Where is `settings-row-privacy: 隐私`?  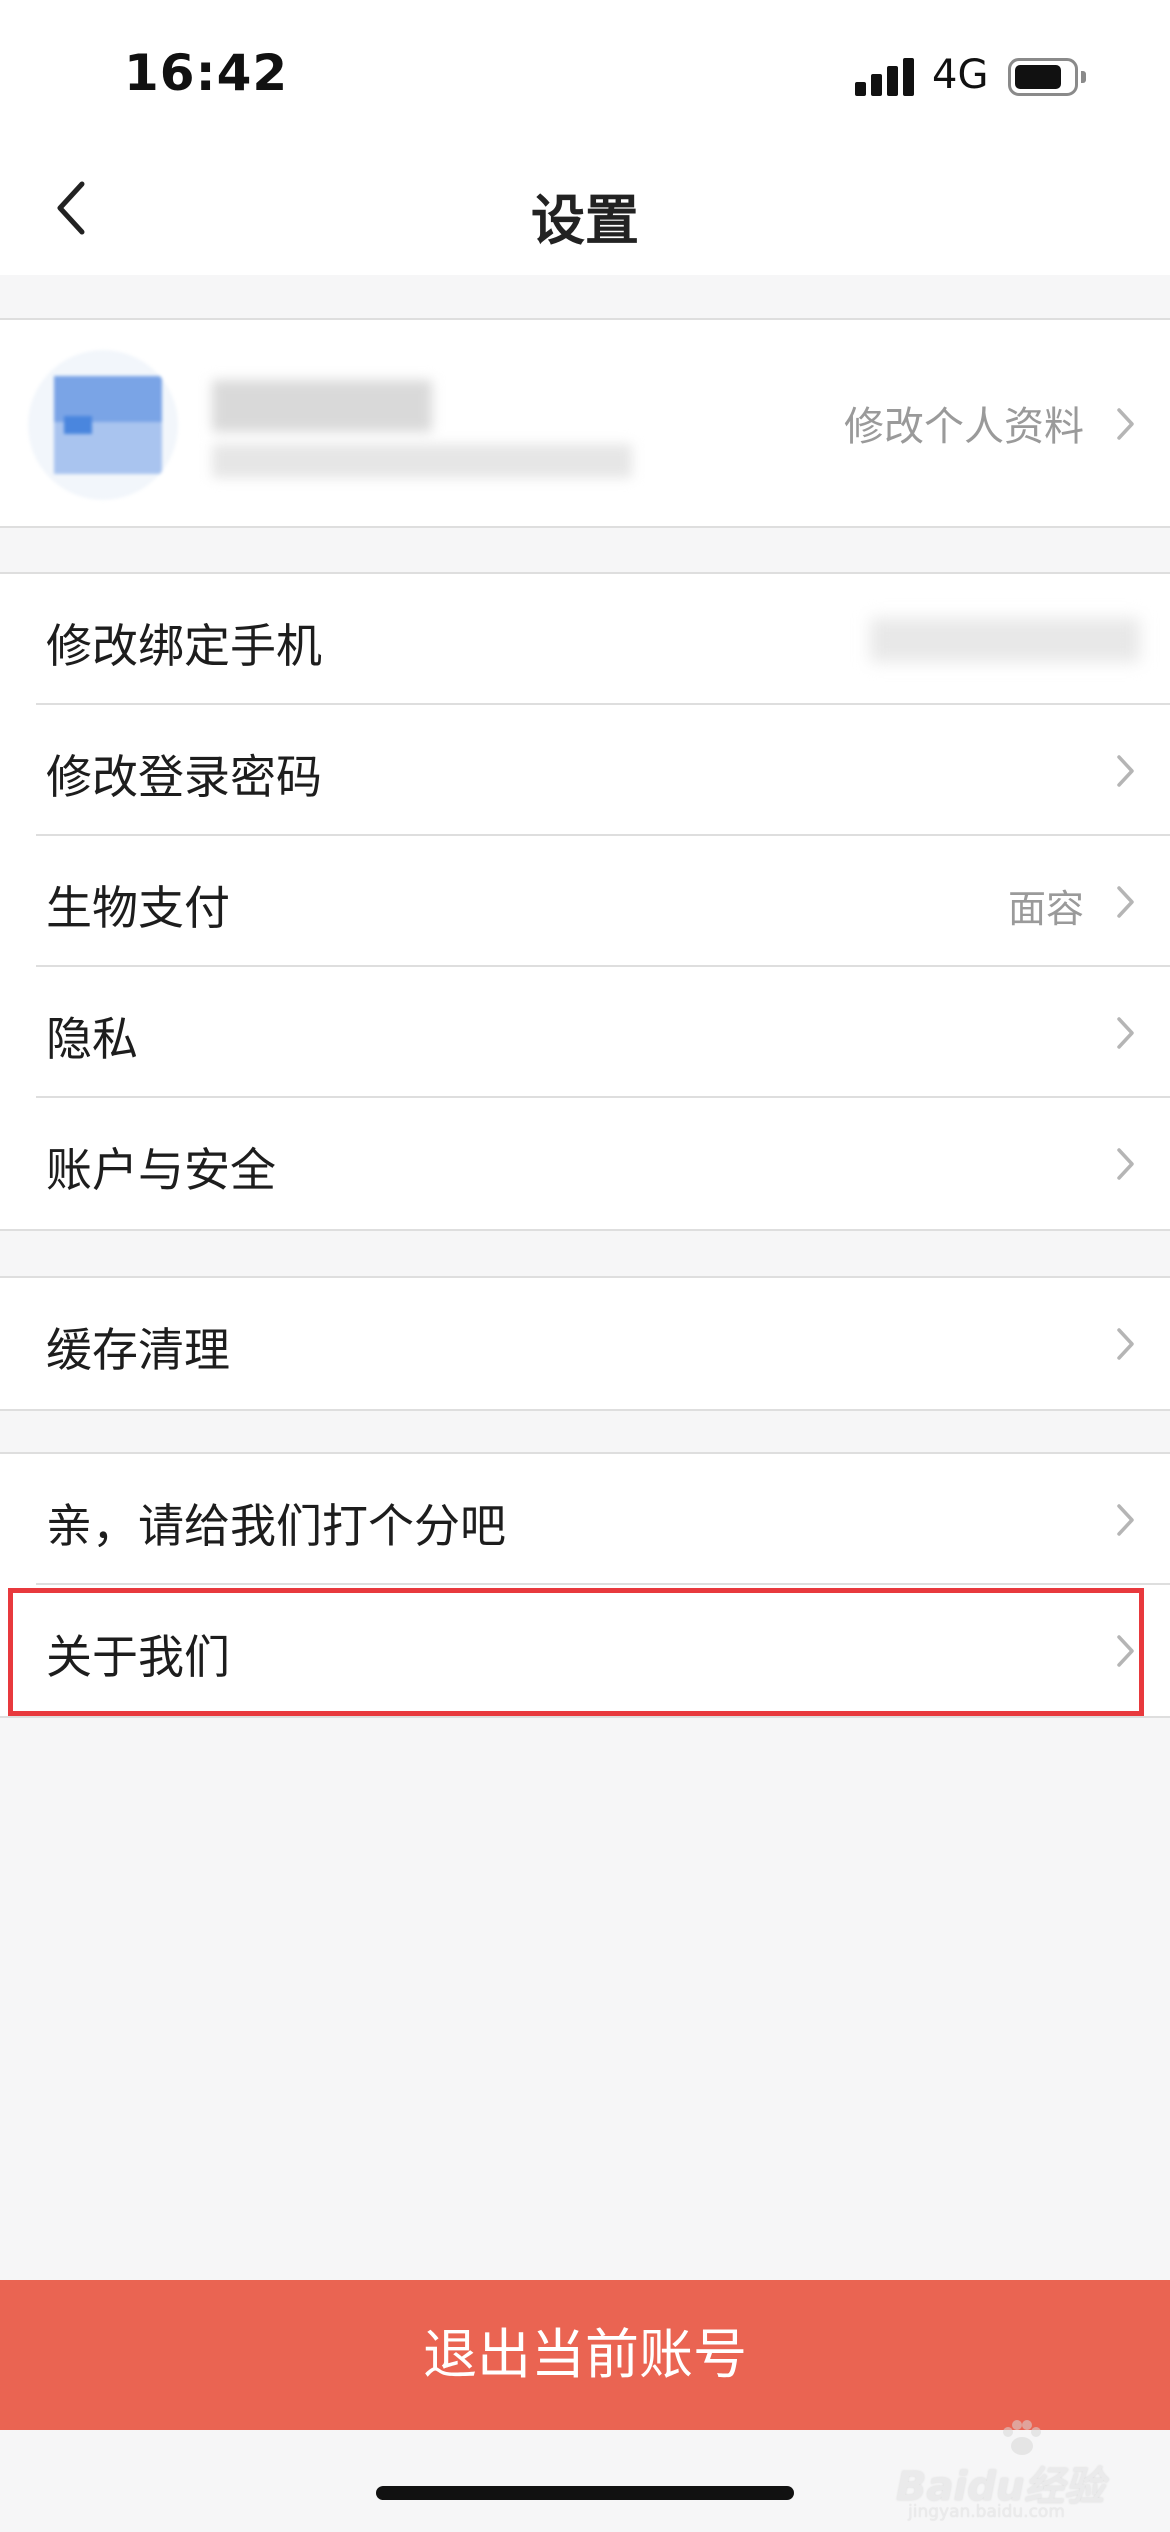
settings-row-privacy: 隐私 is located at coordinates (585, 1032).